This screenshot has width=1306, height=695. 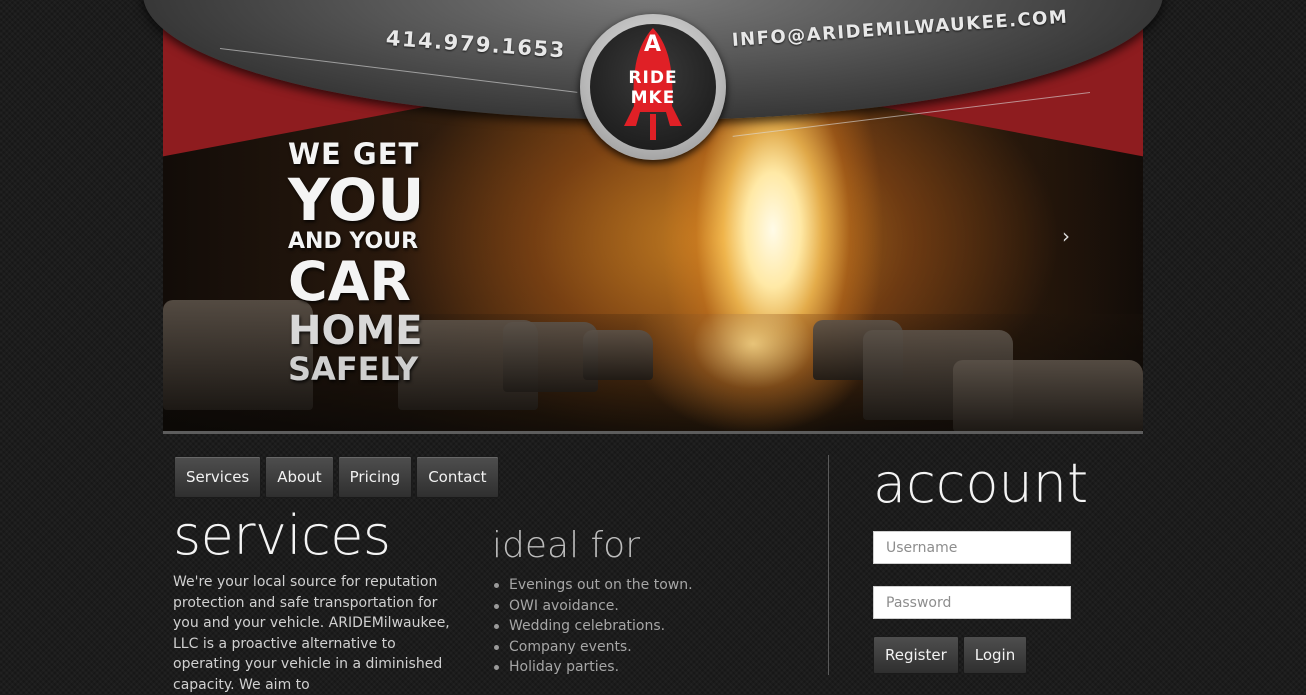 What do you see at coordinates (916, 655) in the screenshot?
I see `register-button: Register` at bounding box center [916, 655].